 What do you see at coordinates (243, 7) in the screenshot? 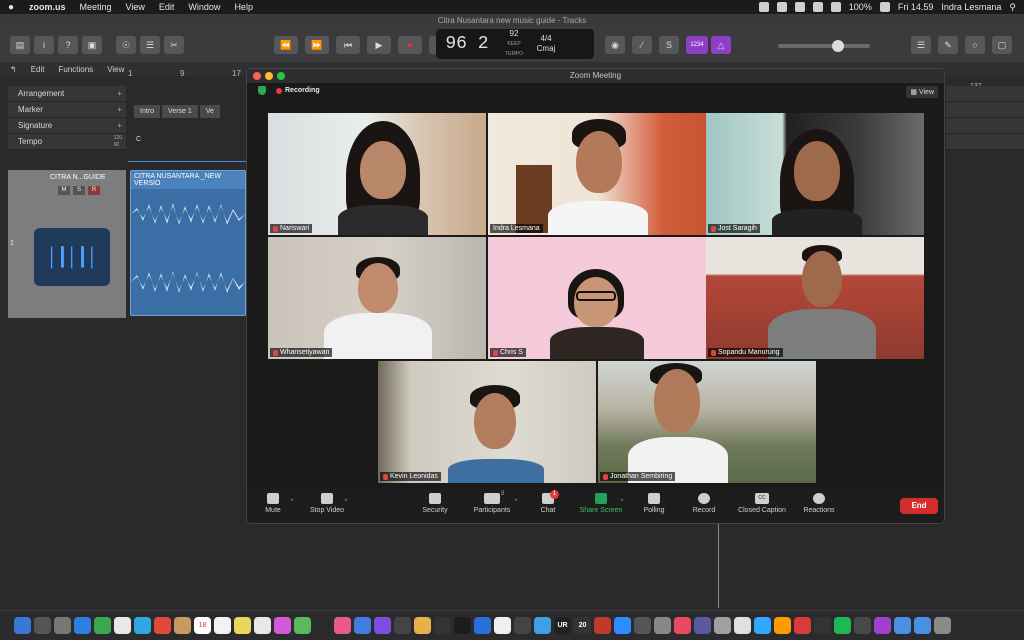
I see `menu-help: Help` at bounding box center [243, 7].